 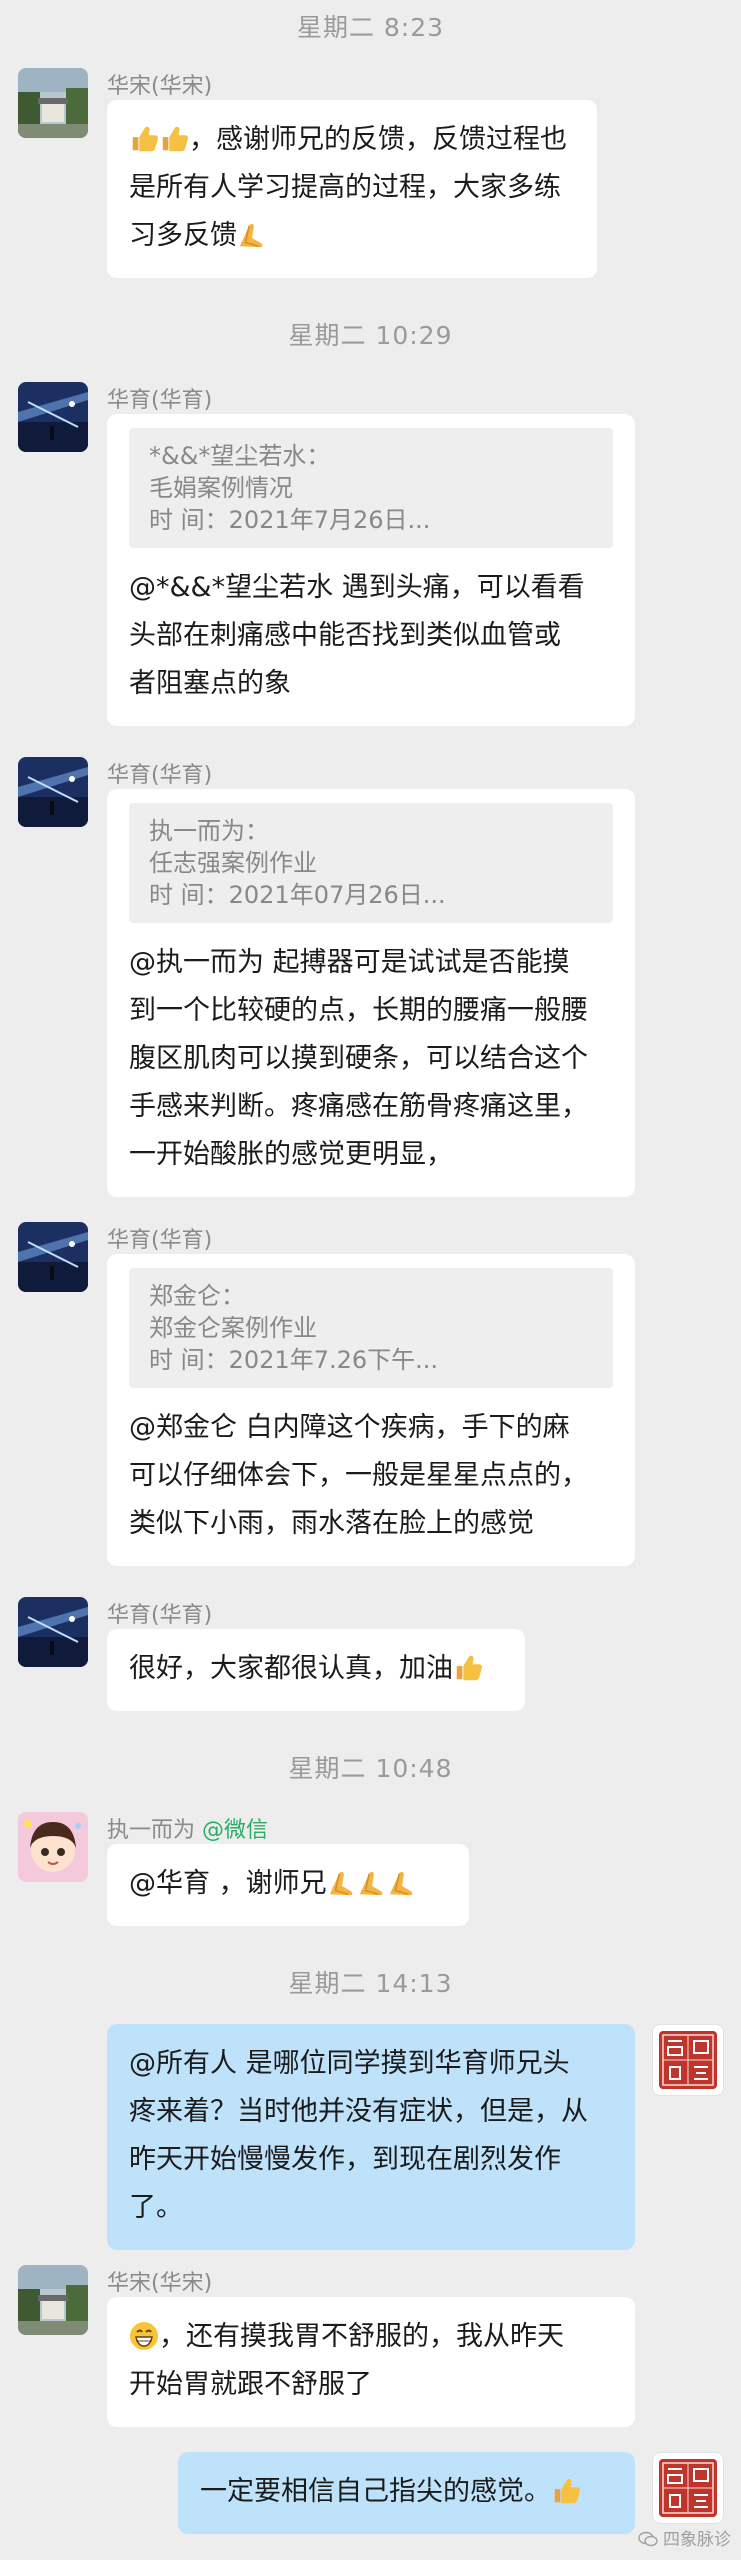 I want to click on quote-title: 郑金仑案例作业, so click(x=233, y=1328).